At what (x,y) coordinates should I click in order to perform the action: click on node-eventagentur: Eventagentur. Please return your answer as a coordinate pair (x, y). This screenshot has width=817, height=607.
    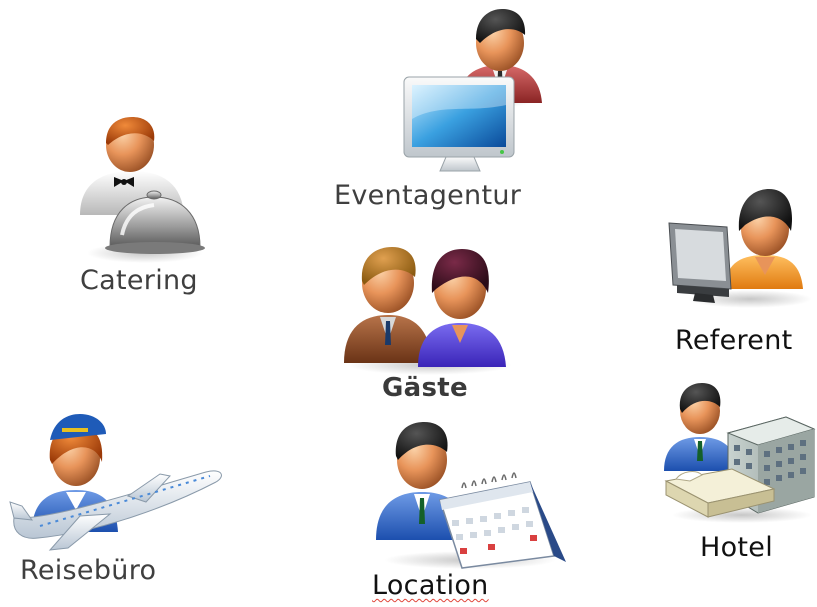
    Looking at the image, I should click on (436, 112).